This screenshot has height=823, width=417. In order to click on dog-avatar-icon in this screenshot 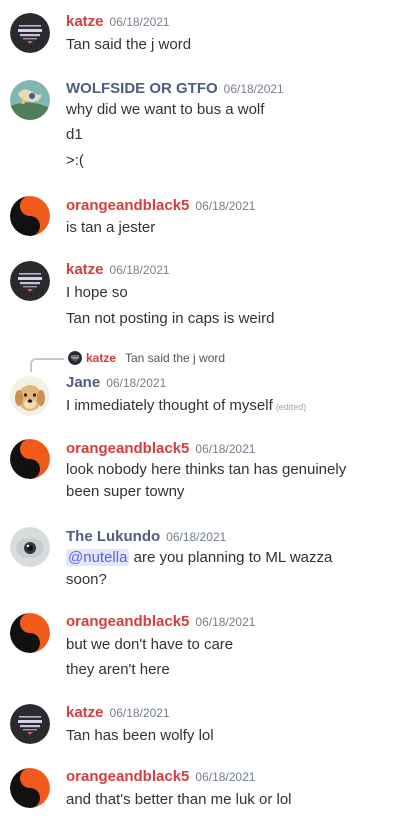, I will do `click(30, 396)`.